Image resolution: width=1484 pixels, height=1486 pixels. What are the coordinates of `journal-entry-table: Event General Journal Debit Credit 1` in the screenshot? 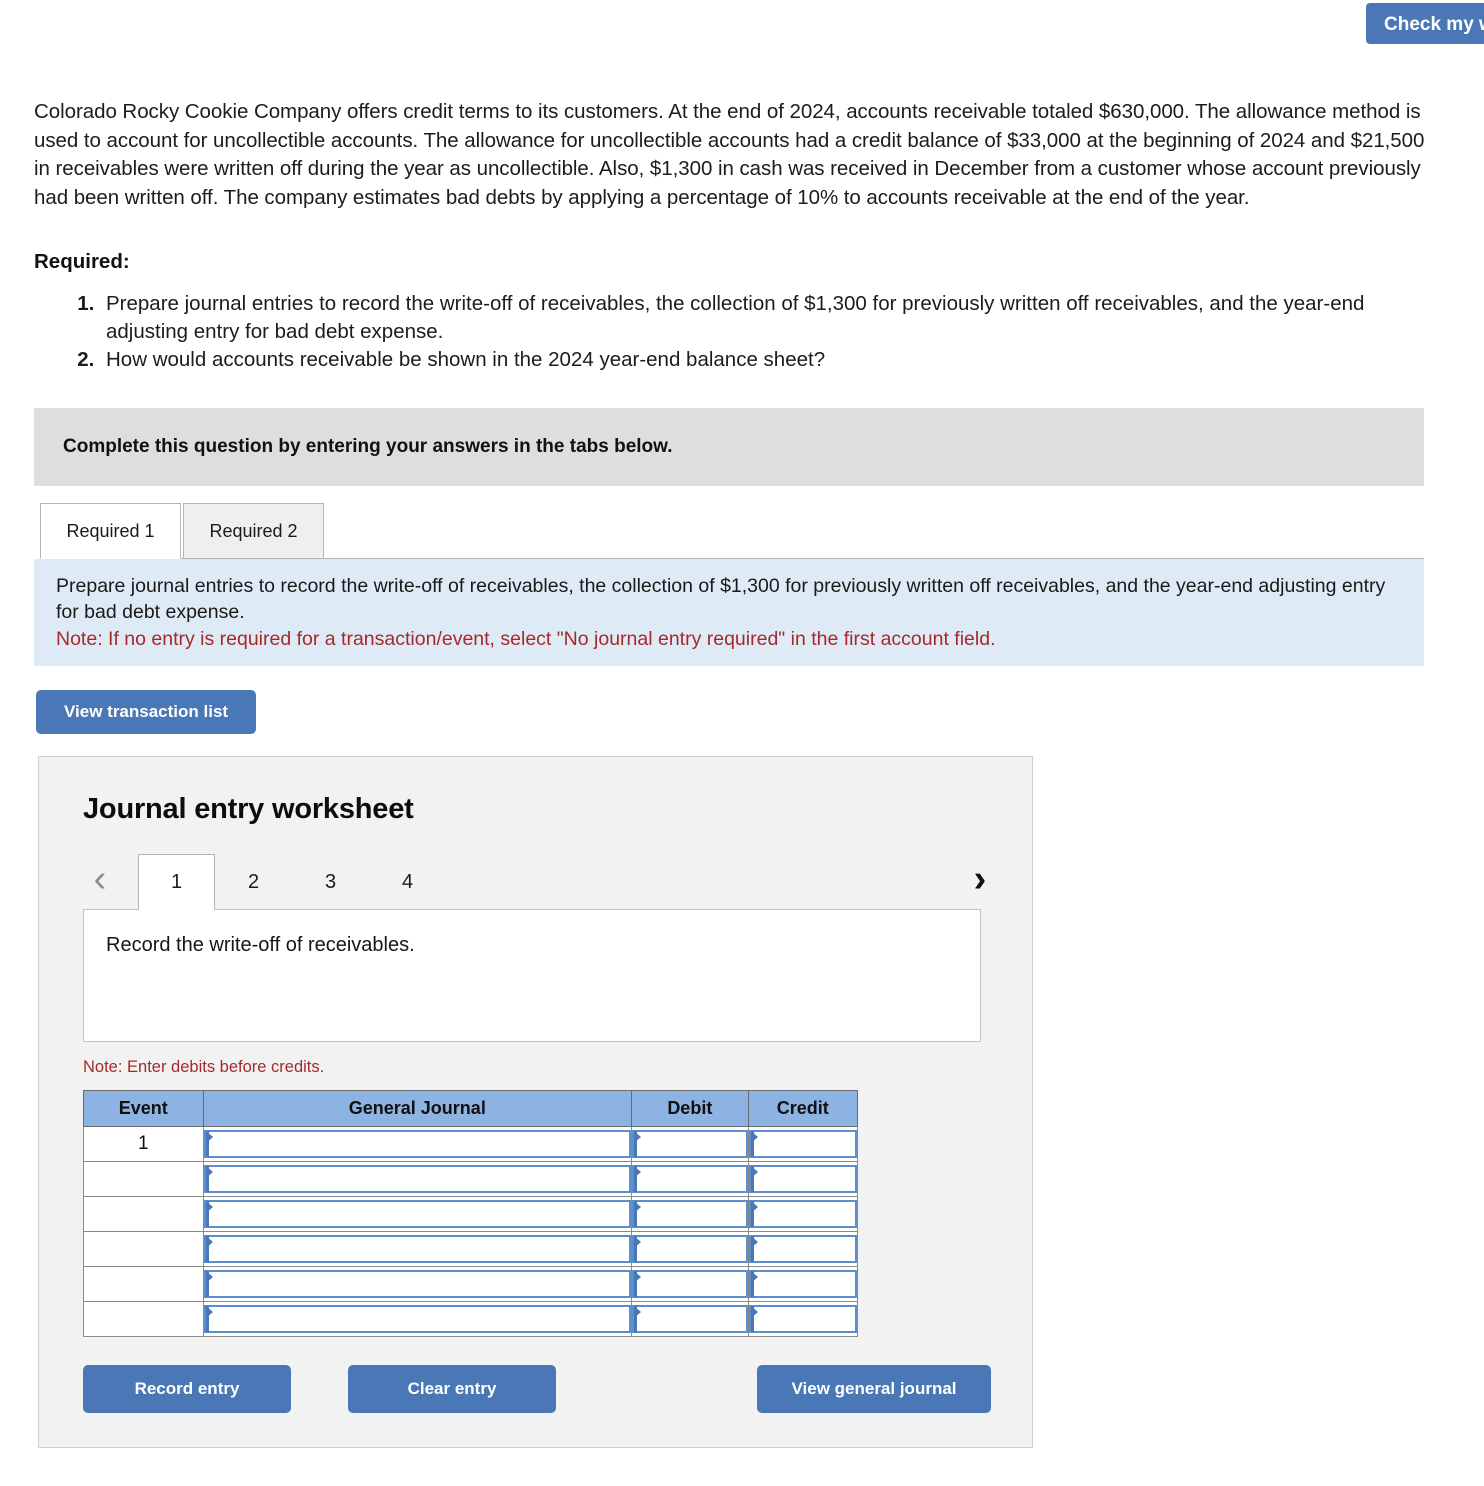 It's located at (471, 1213).